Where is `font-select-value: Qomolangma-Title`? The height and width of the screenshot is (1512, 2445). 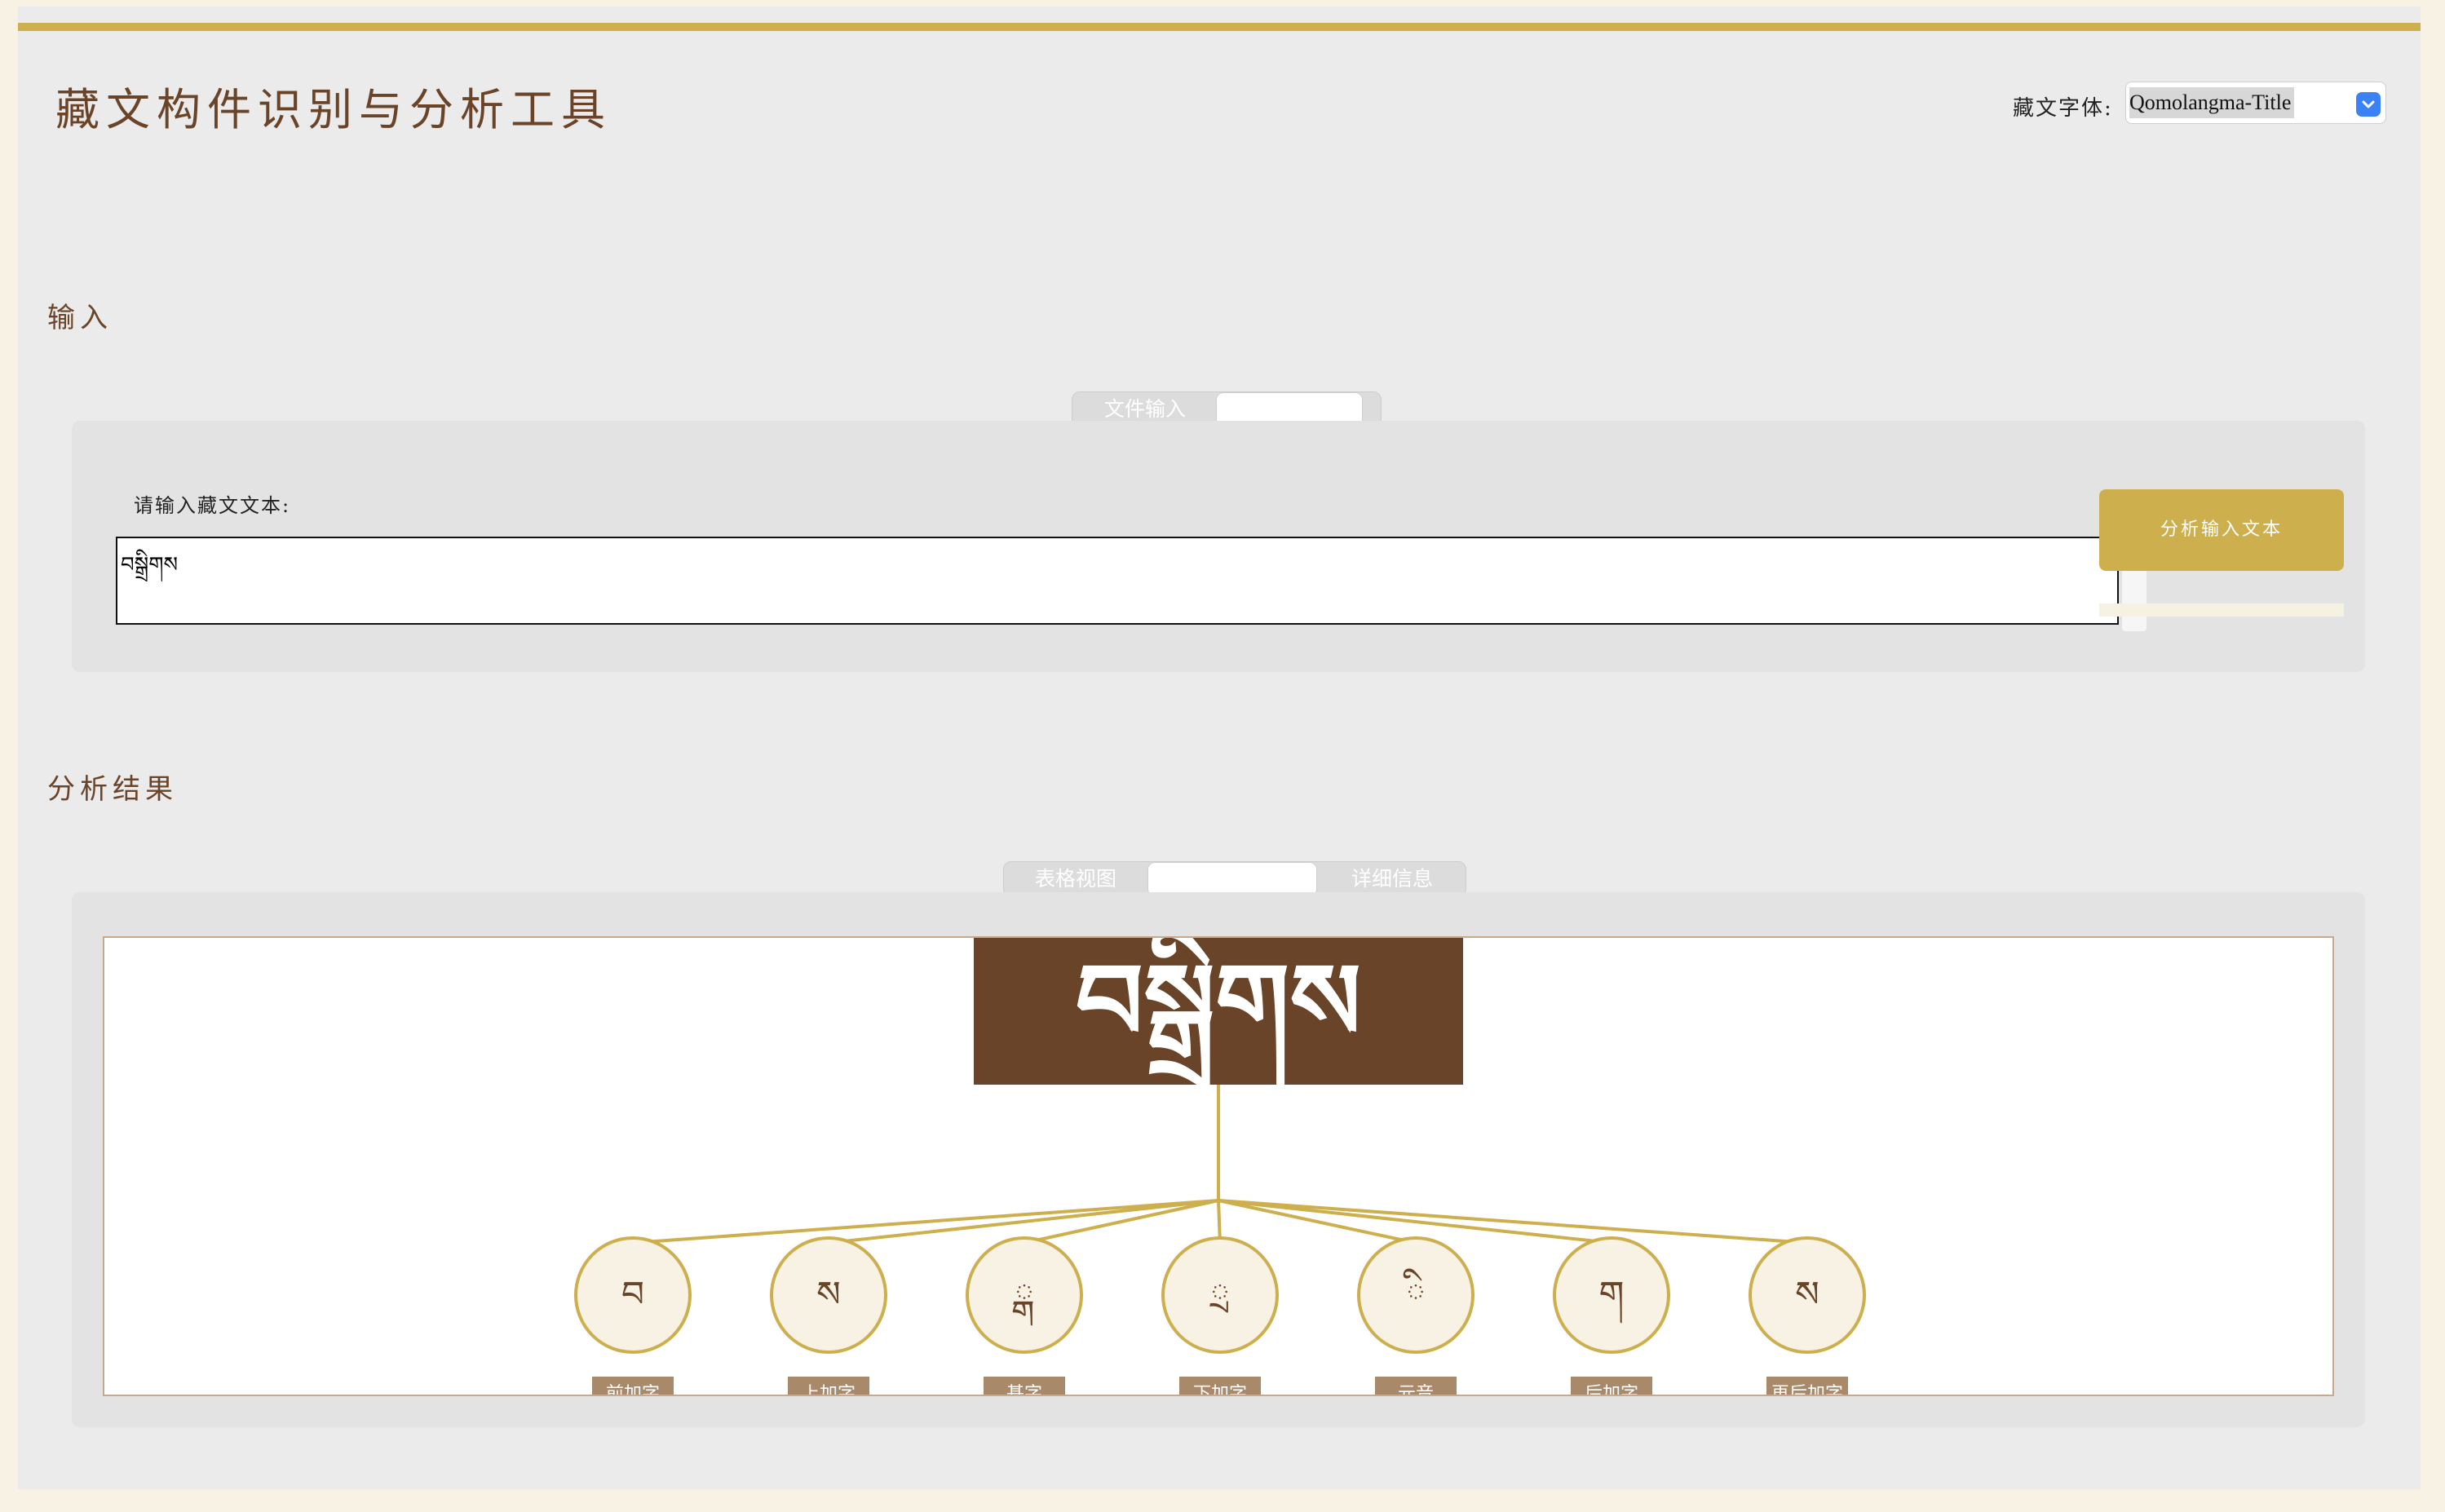
font-select-value: Qomolangma-Title is located at coordinates (2212, 103).